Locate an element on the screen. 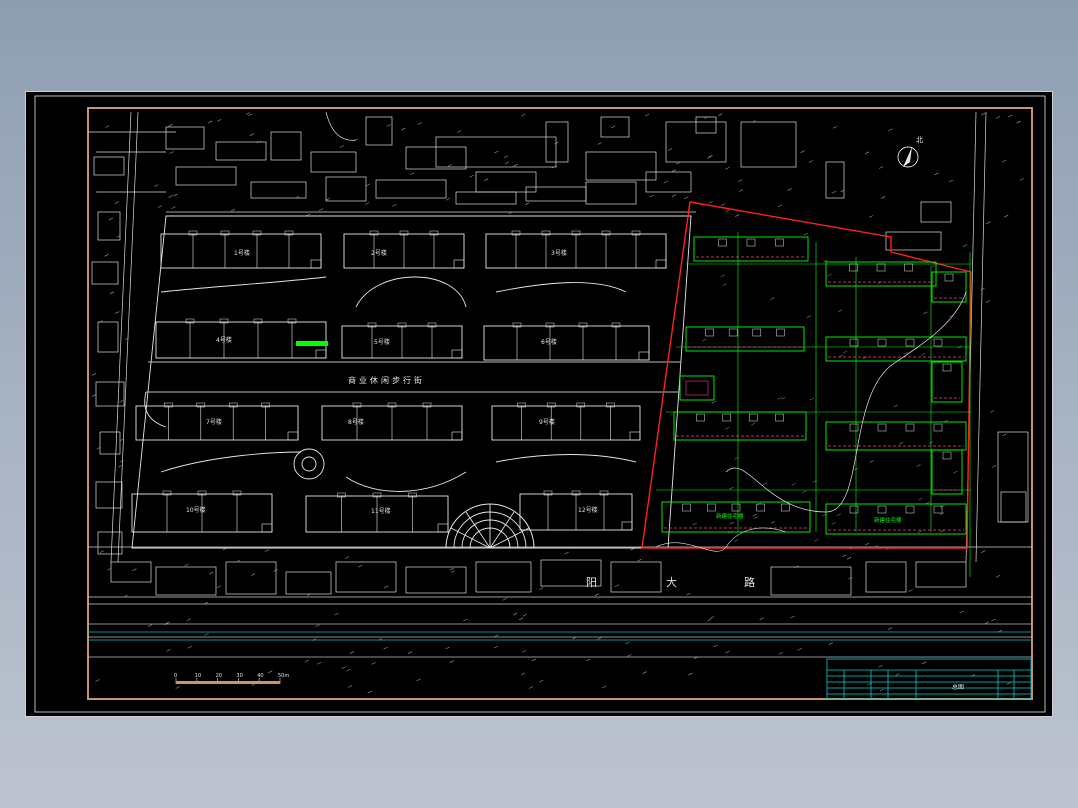  new-residential-site: 新建住宅楼 新建住宅楼 is located at coordinates (806, 389).